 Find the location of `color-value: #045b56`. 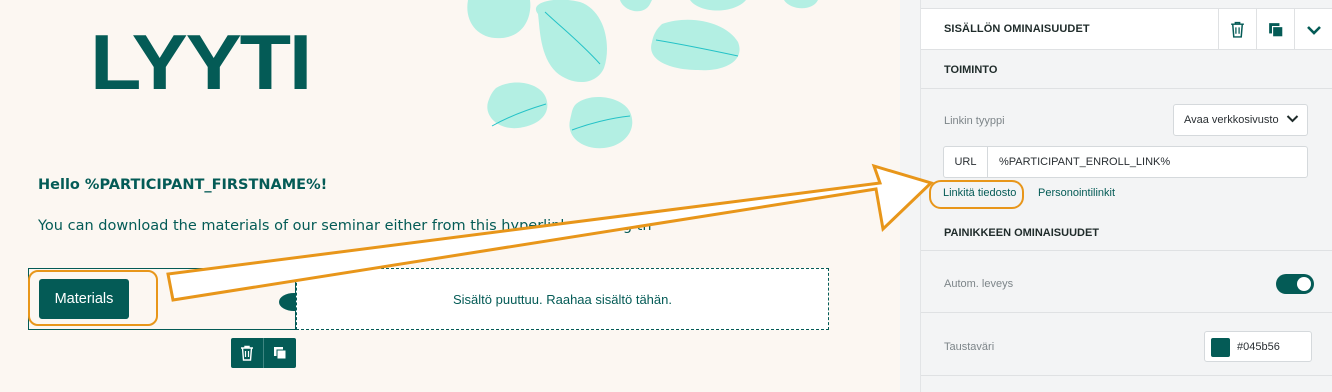

color-value: #045b56 is located at coordinates (1258, 347).